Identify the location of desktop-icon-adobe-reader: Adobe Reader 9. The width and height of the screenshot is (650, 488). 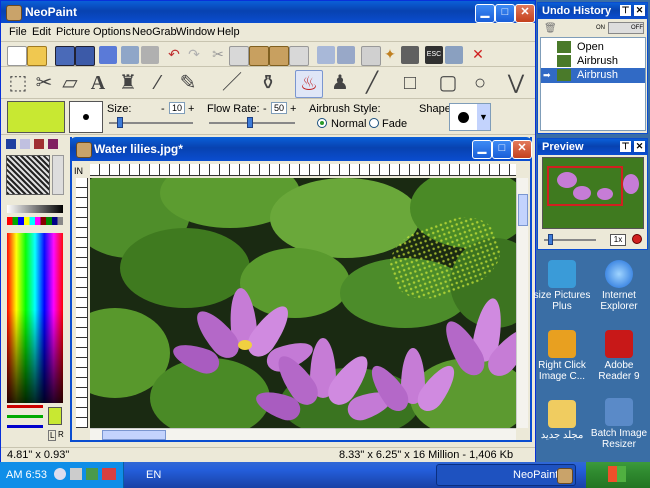
(619, 356).